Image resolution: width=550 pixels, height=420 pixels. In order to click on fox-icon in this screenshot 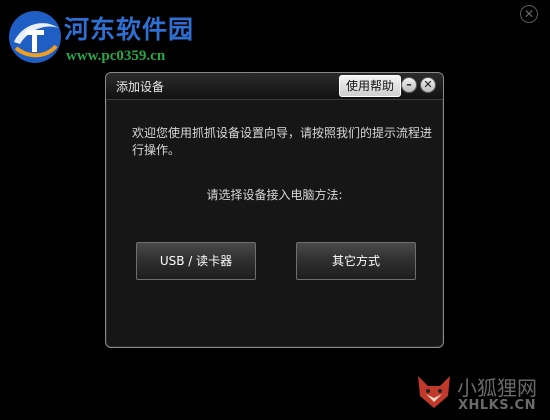, I will do `click(434, 392)`.